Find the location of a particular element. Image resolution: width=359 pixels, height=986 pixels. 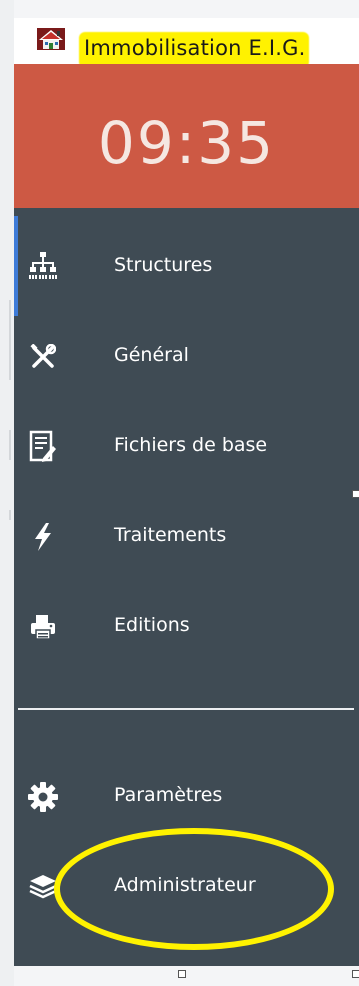

nav-item-fichiers-de-base: Fichiers de base is located at coordinates (186, 445).